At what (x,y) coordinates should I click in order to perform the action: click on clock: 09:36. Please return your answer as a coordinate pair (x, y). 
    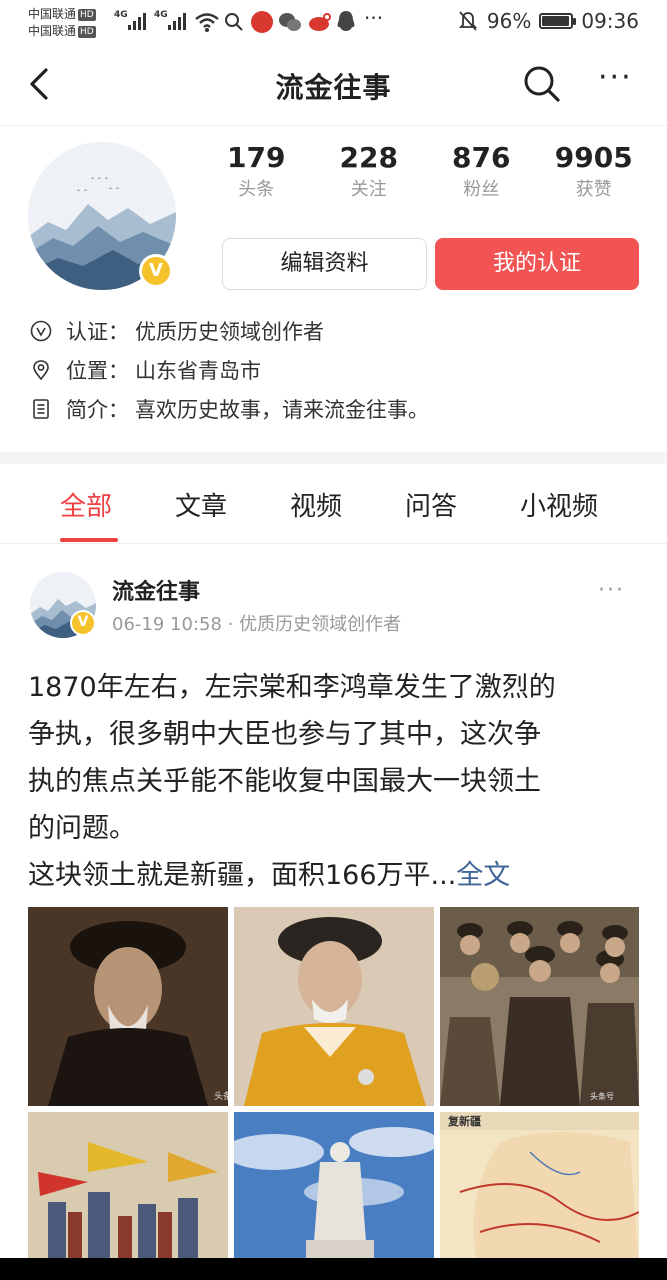
    Looking at the image, I should click on (610, 21).